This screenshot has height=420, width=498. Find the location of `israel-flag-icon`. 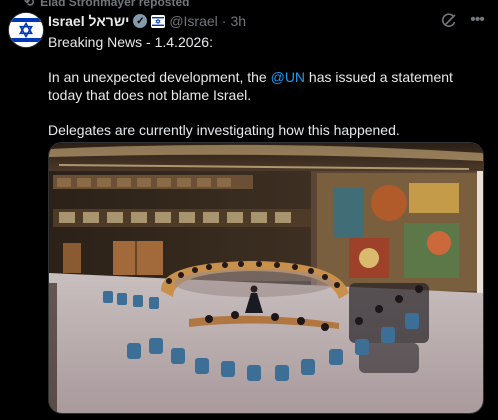

israel-flag-icon is located at coordinates (26, 30).